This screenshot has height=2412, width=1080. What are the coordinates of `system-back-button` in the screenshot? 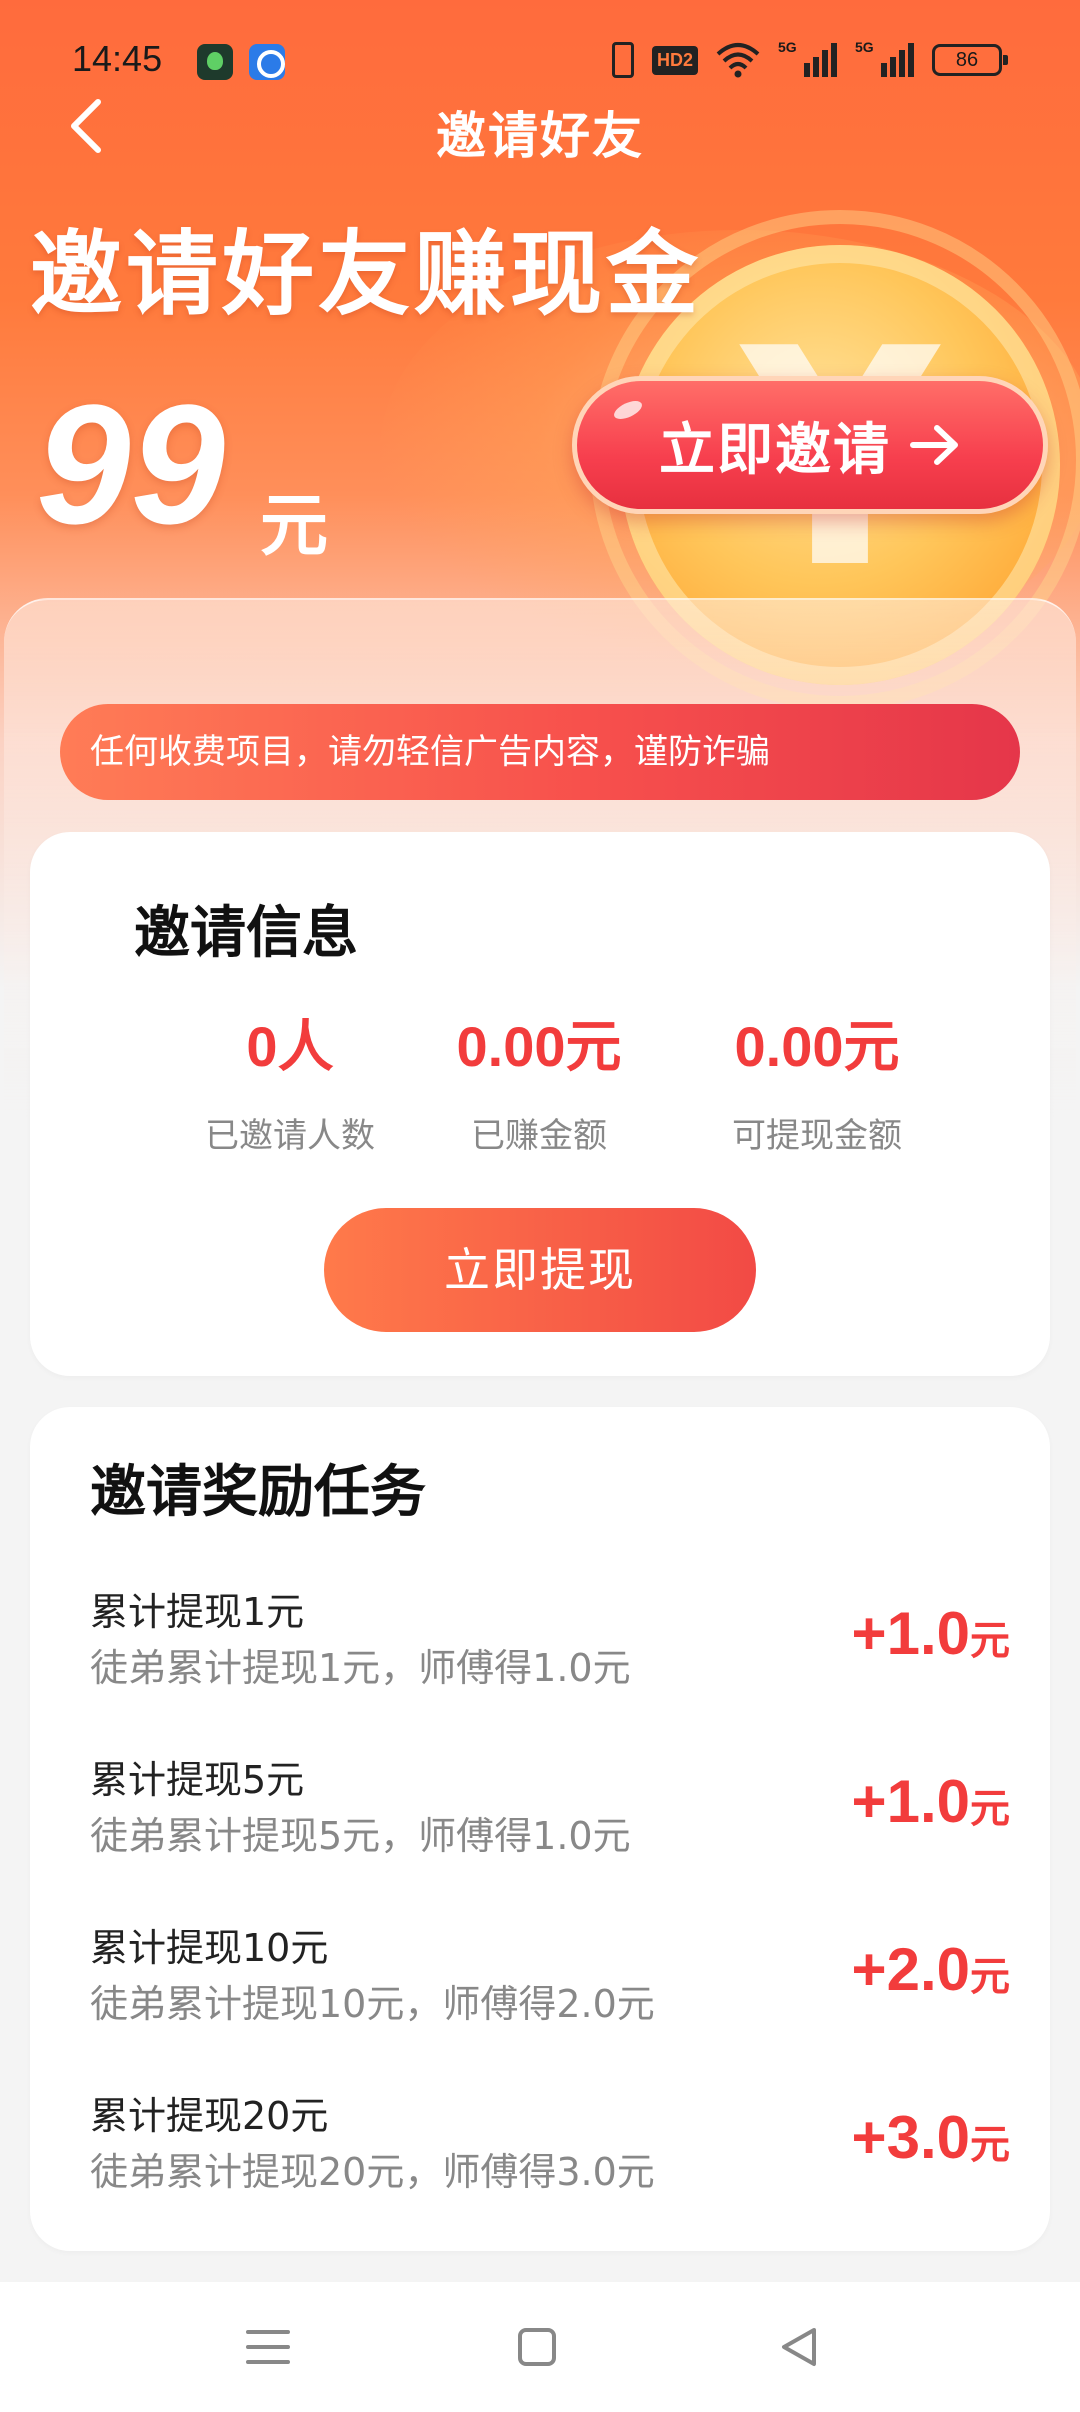 It's located at (800, 2347).